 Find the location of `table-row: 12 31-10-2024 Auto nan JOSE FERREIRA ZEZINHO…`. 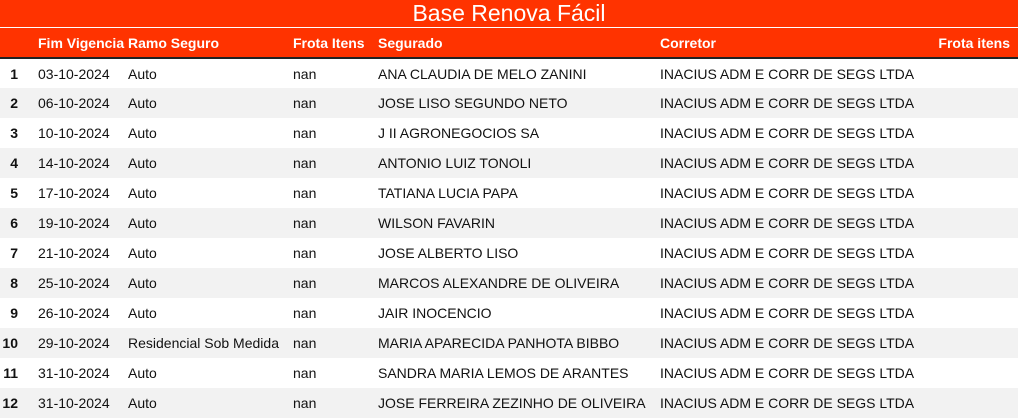

table-row: 12 31-10-2024 Auto nan JOSE FERREIRA ZEZINHO… is located at coordinates (509, 403).